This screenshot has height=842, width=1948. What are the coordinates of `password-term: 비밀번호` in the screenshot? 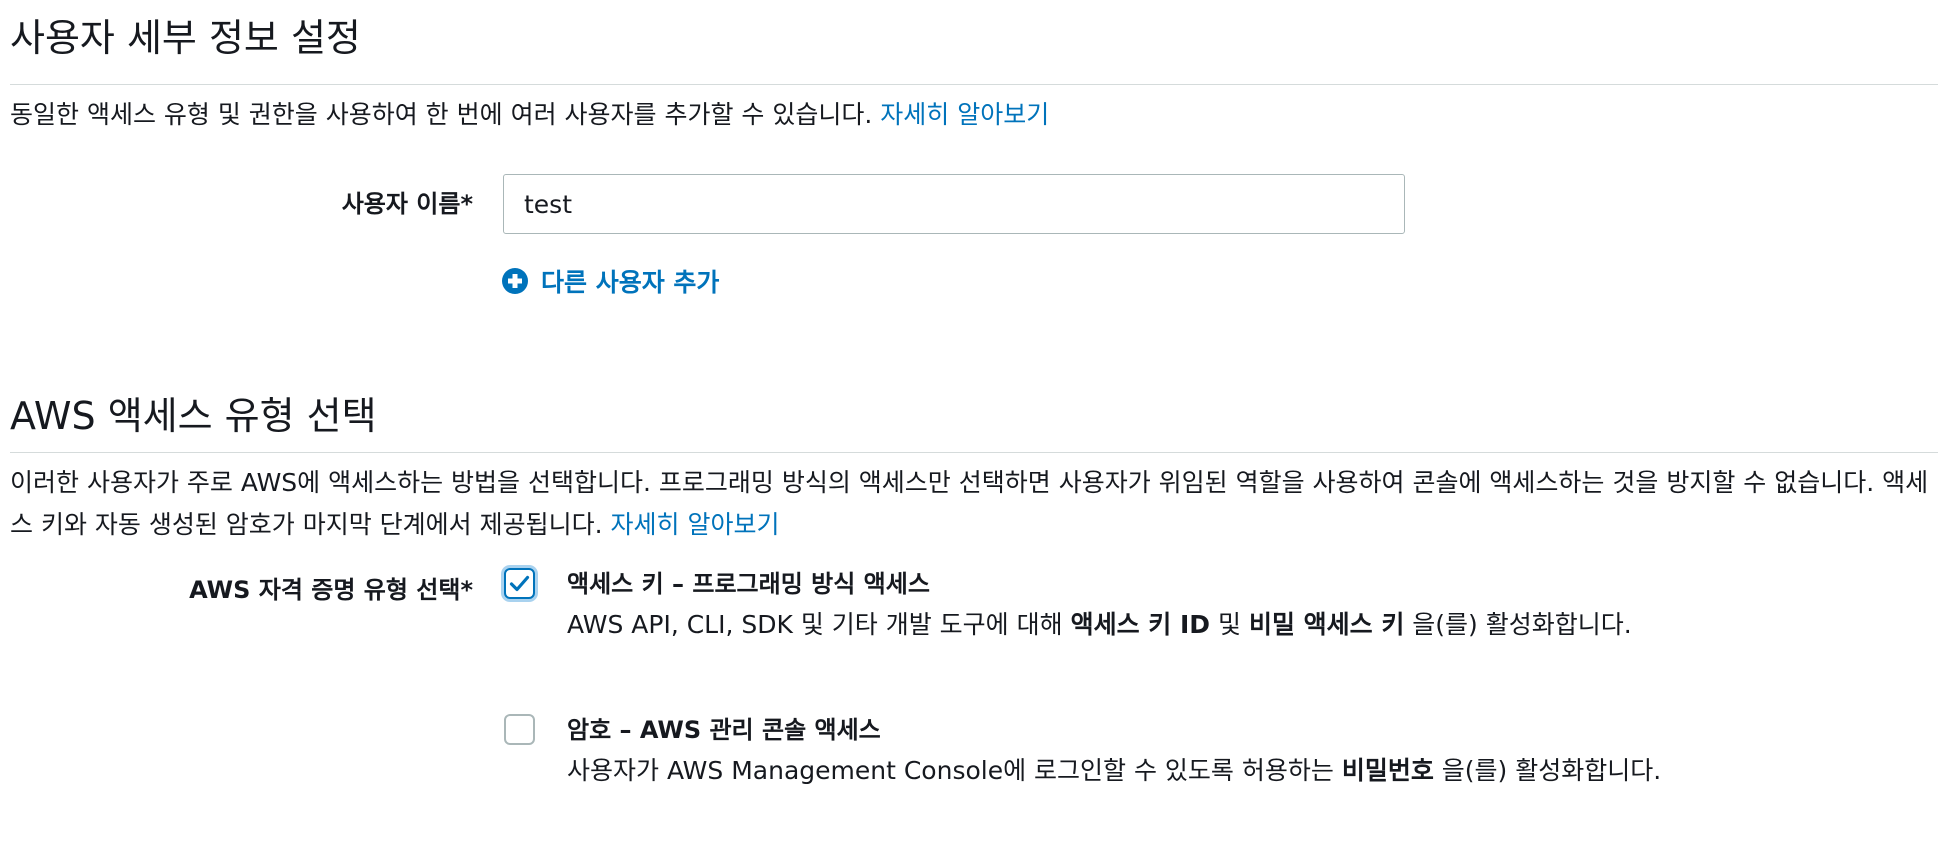 It's located at (1387, 770).